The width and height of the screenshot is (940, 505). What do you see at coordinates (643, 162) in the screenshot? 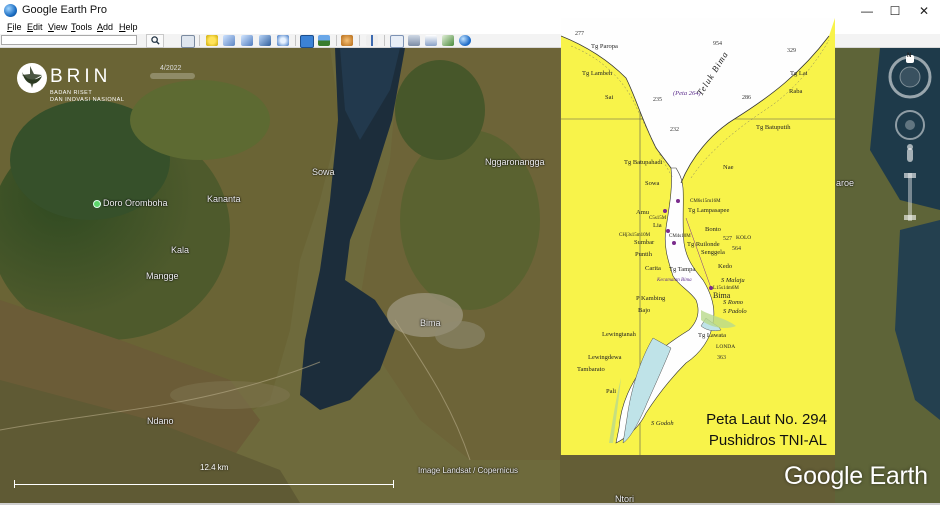
I see `chart-label-tg-batupahadi: Tg Batupahadi` at bounding box center [643, 162].